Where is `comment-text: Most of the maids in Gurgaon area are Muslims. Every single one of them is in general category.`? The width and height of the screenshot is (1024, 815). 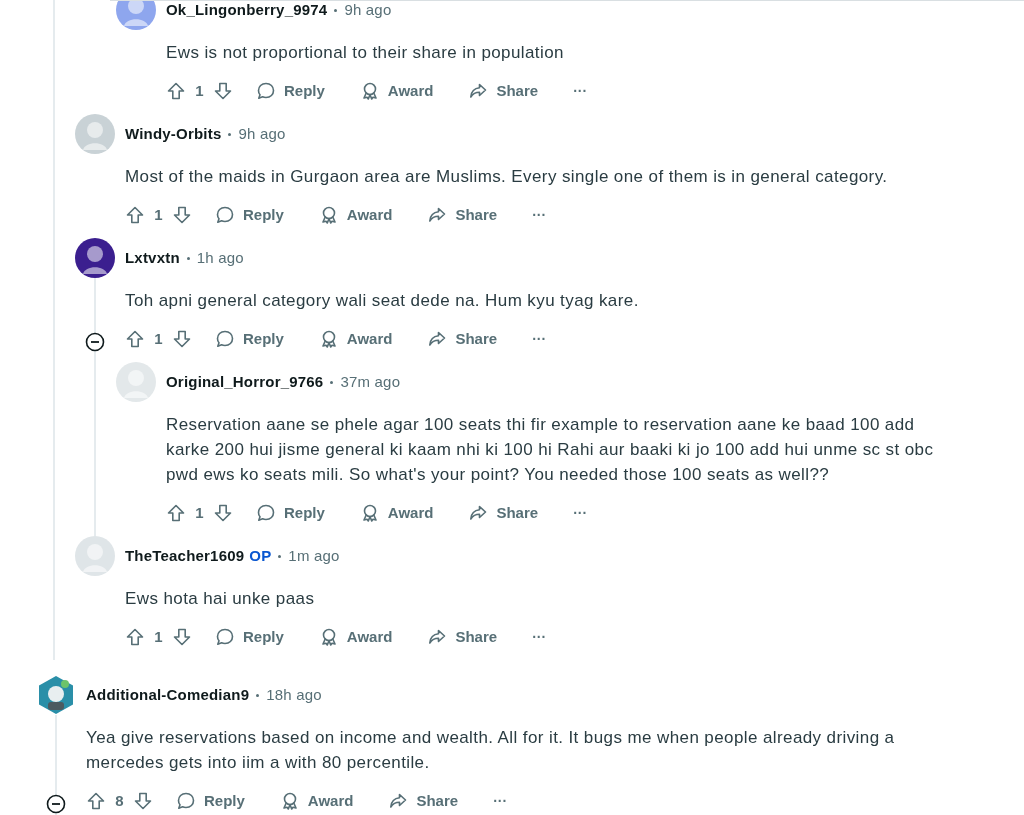
comment-text: Most of the maids in Gurgaon area are Muslims. Every single one of them is in general category. is located at coordinates (507, 177).